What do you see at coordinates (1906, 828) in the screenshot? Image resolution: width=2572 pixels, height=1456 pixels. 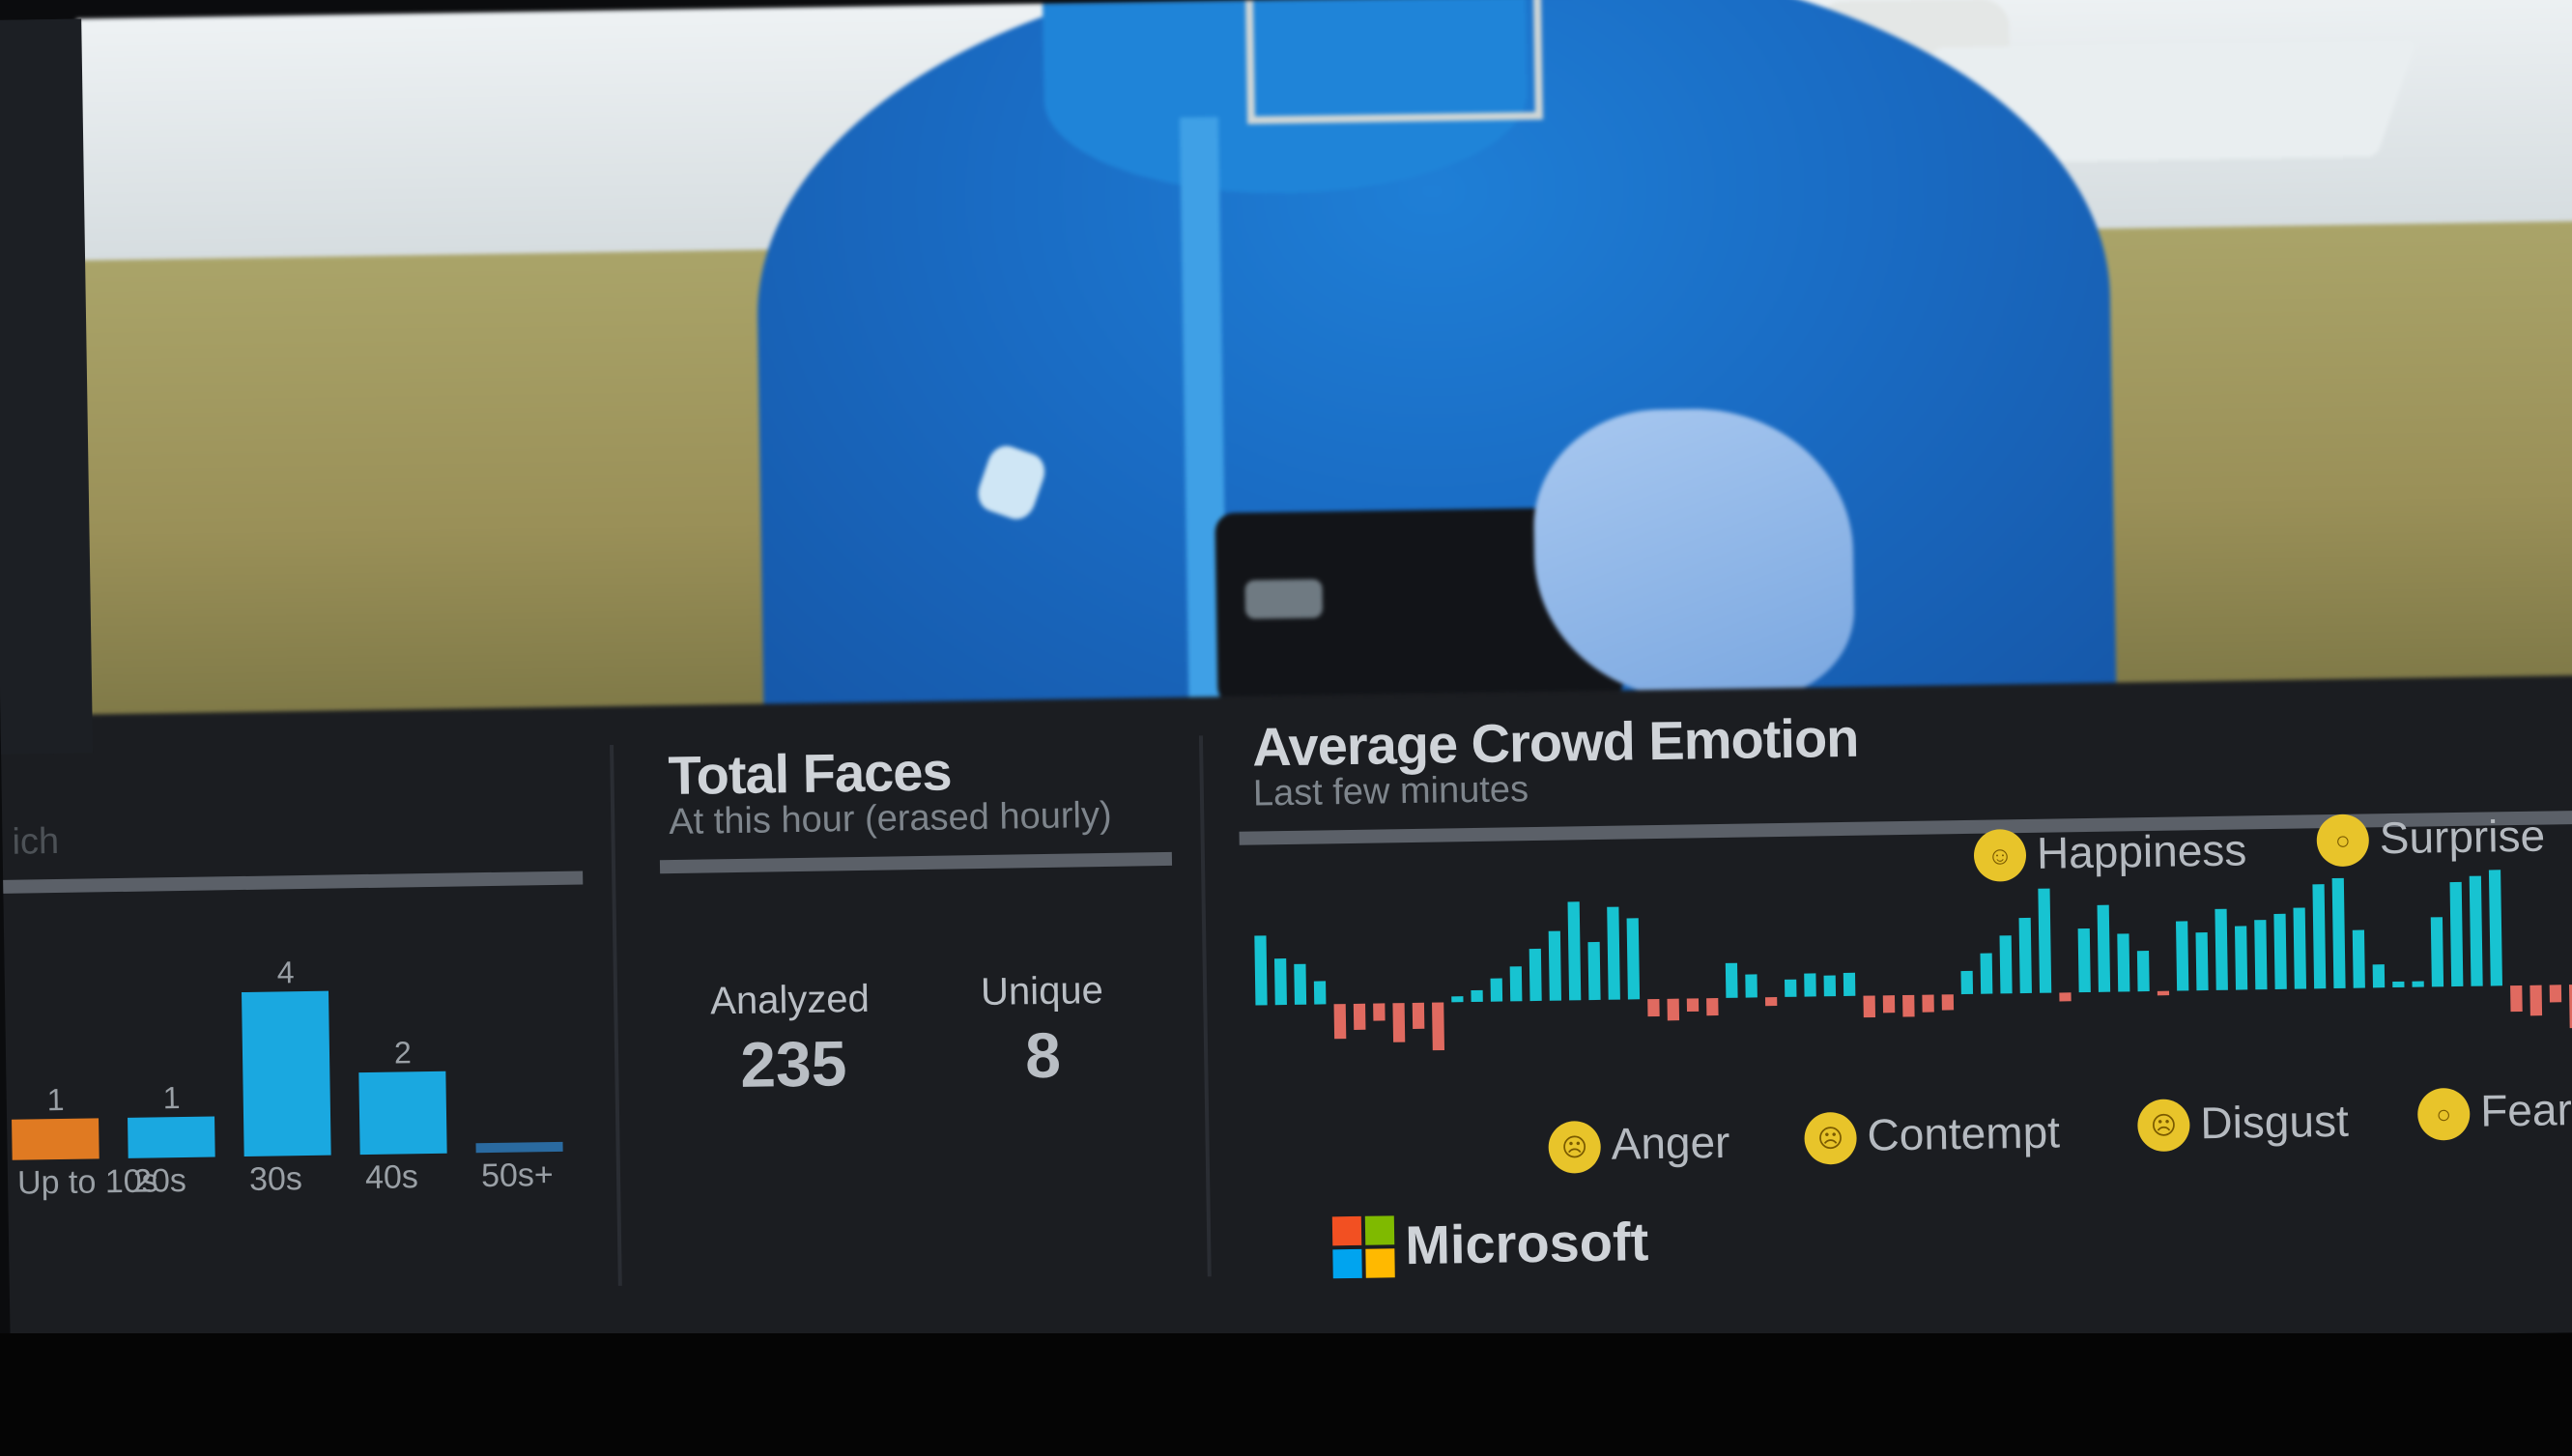 I see `emotion-panel-divider` at bounding box center [1906, 828].